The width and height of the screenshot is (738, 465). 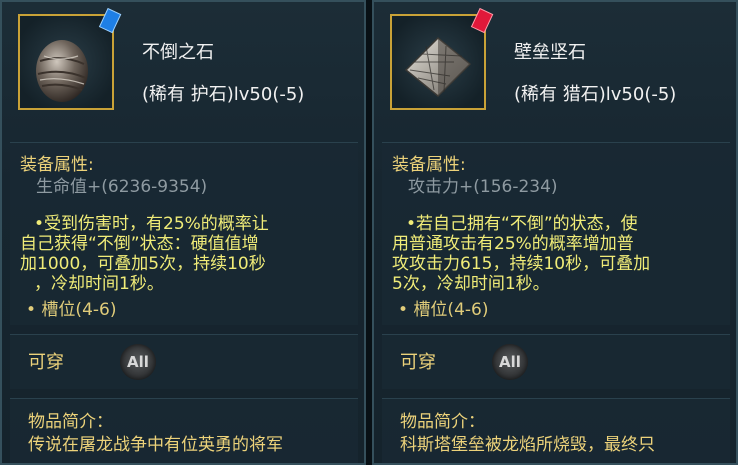 I want to click on item-rarity-level: (稀有 护石)lv50(-5), so click(x=223, y=94).